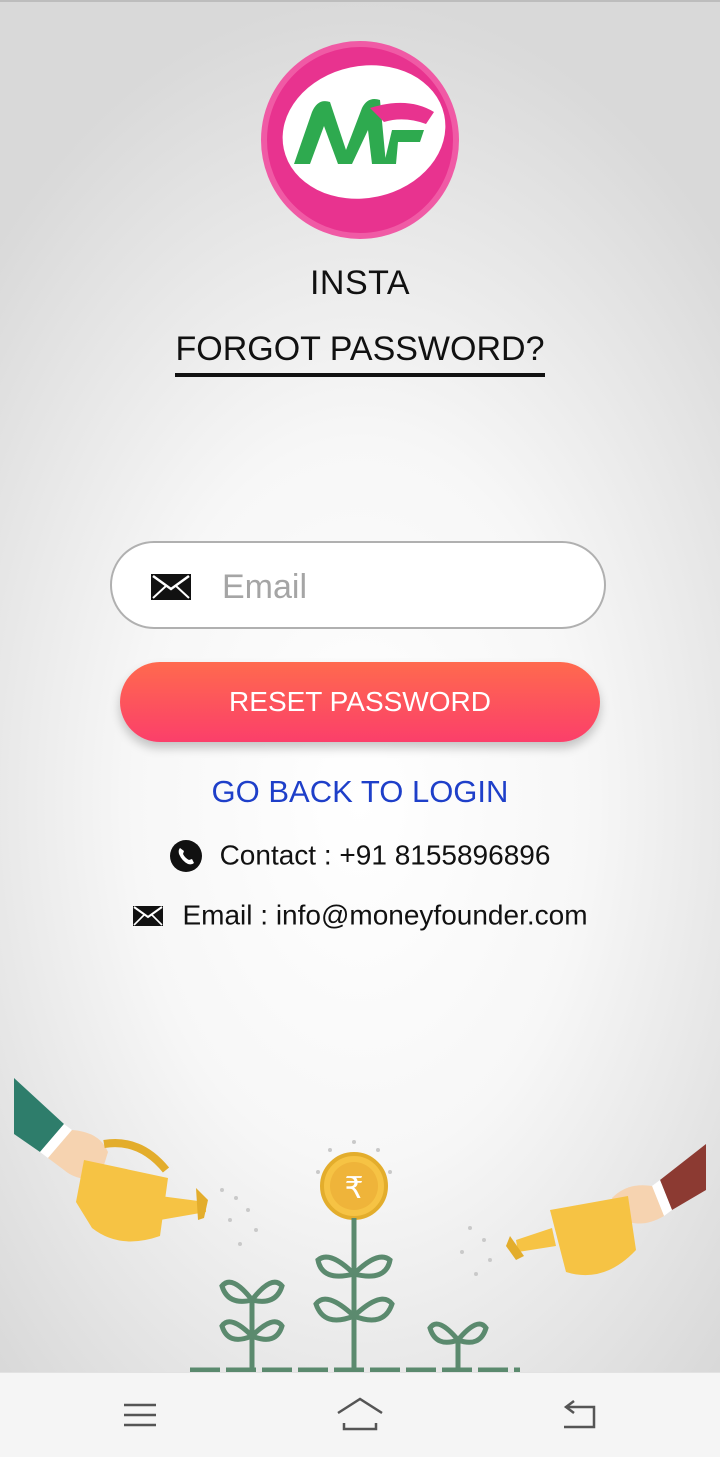 Image resolution: width=720 pixels, height=1457 pixels. I want to click on go-back-to-login-link: GO BACK TO LOGIN, so click(360, 792).